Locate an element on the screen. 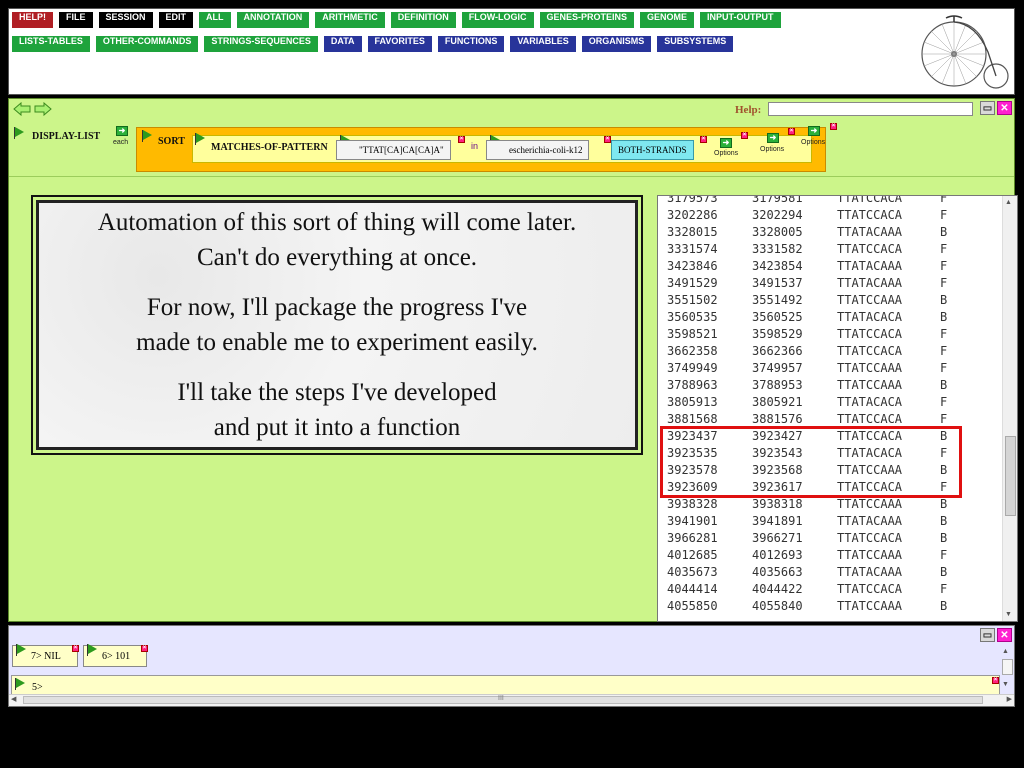 The image size is (1024, 768). hscroll-right-icon: ▶ is located at coordinates (1009, 699).